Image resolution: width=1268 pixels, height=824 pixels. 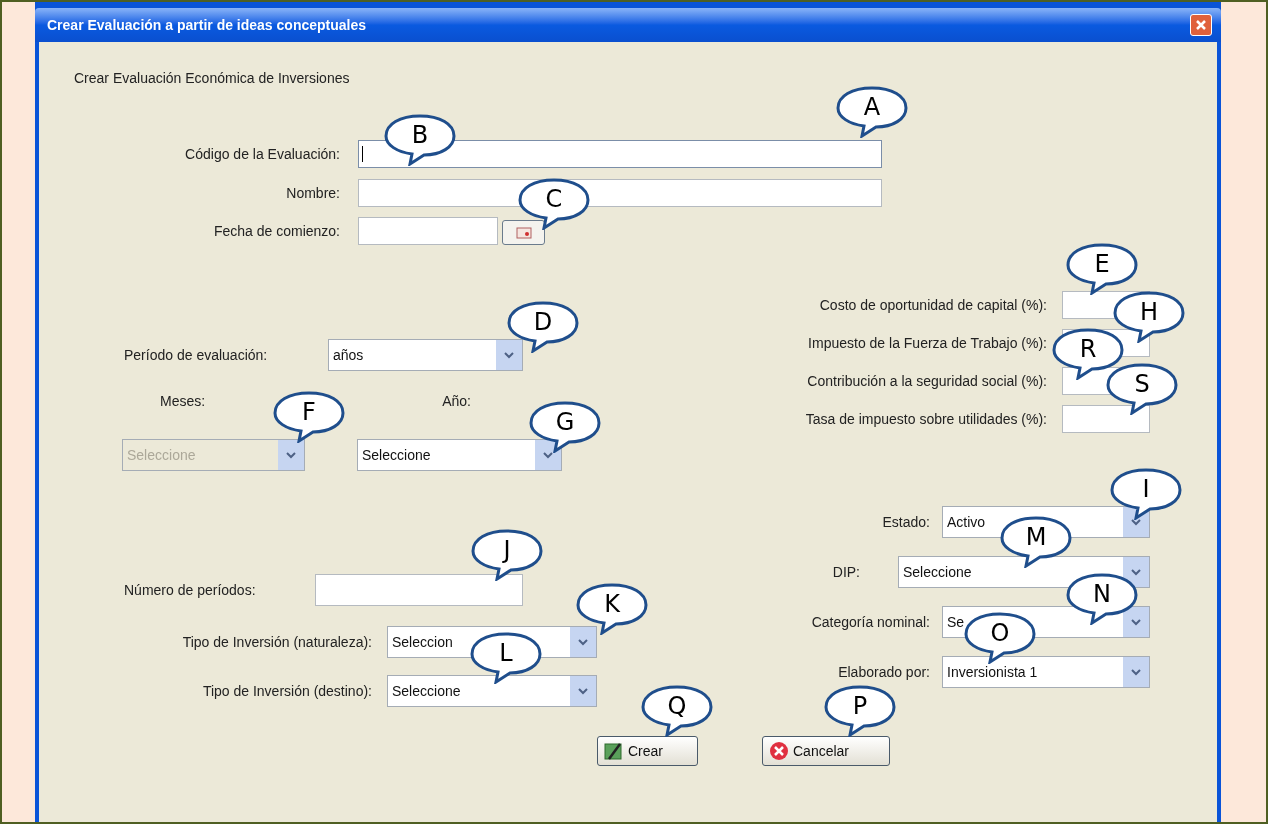 What do you see at coordinates (870, 622) in the screenshot?
I see `field-label: Categoría nominal:` at bounding box center [870, 622].